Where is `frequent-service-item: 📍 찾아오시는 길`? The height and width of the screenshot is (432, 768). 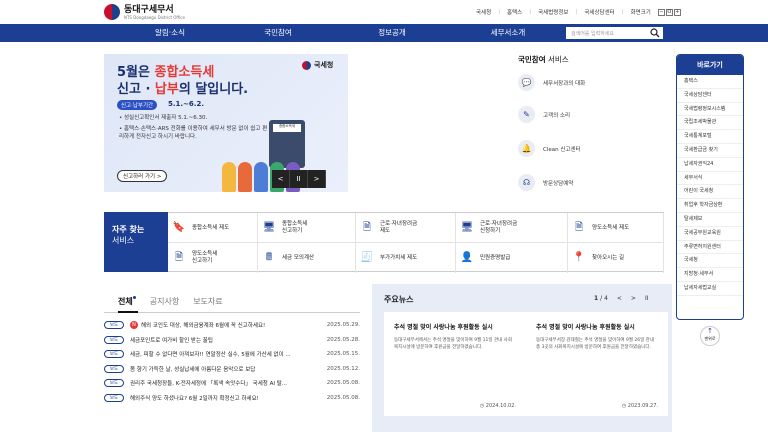 frequent-service-item: 📍 찾아오시는 길 is located at coordinates (616, 258).